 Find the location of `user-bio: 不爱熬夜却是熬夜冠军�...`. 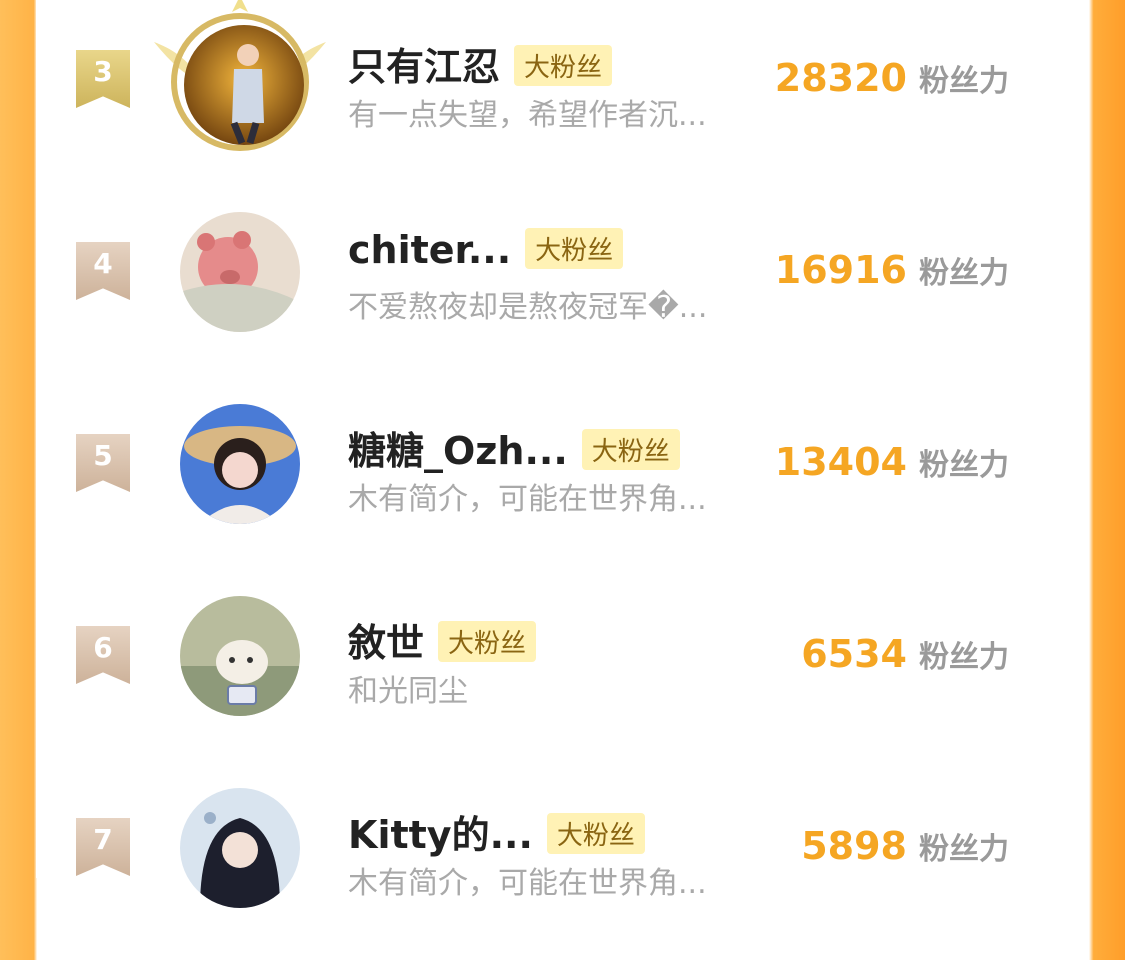

user-bio: 不爱熬夜却是熬夜冠军�... is located at coordinates (528, 307).